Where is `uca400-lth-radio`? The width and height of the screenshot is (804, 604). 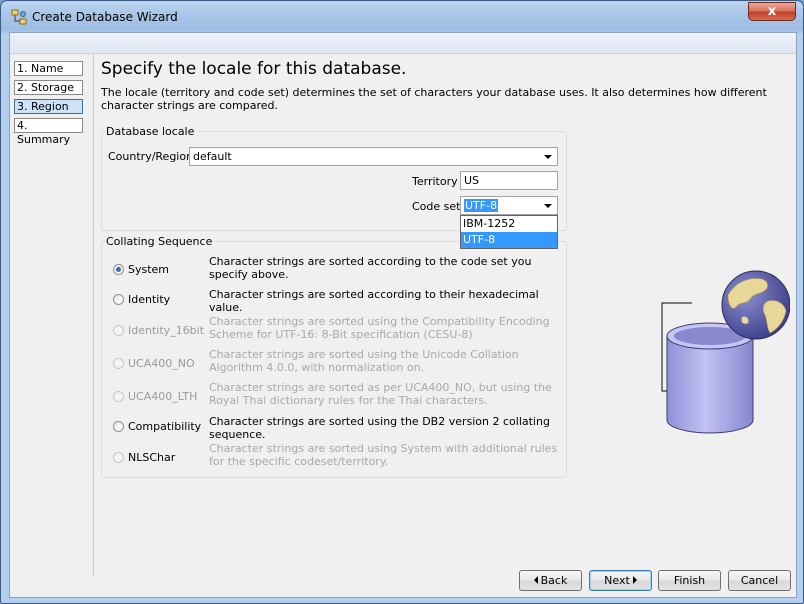 uca400-lth-radio is located at coordinates (118, 396).